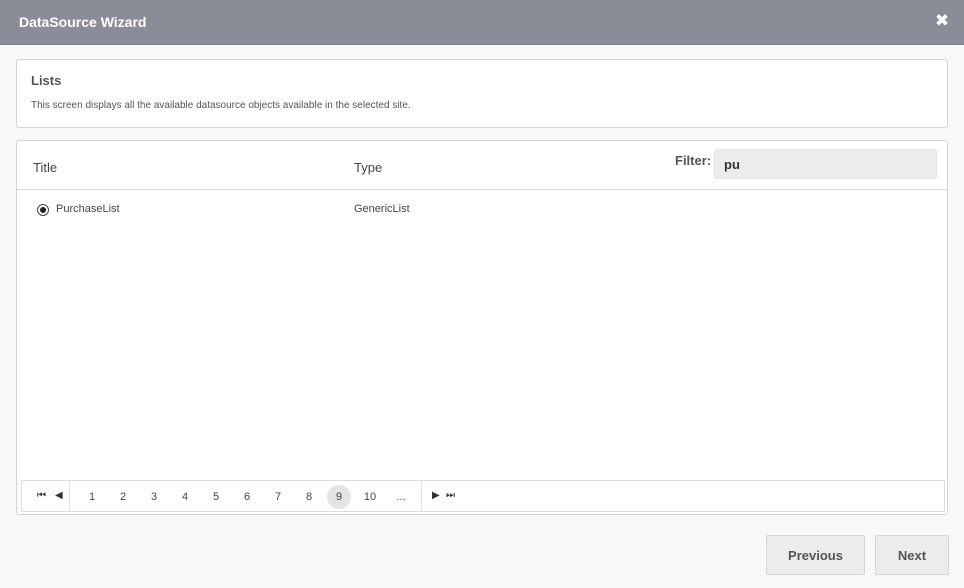  Describe the element at coordinates (43, 210) in the screenshot. I see `row-radio-button` at that location.